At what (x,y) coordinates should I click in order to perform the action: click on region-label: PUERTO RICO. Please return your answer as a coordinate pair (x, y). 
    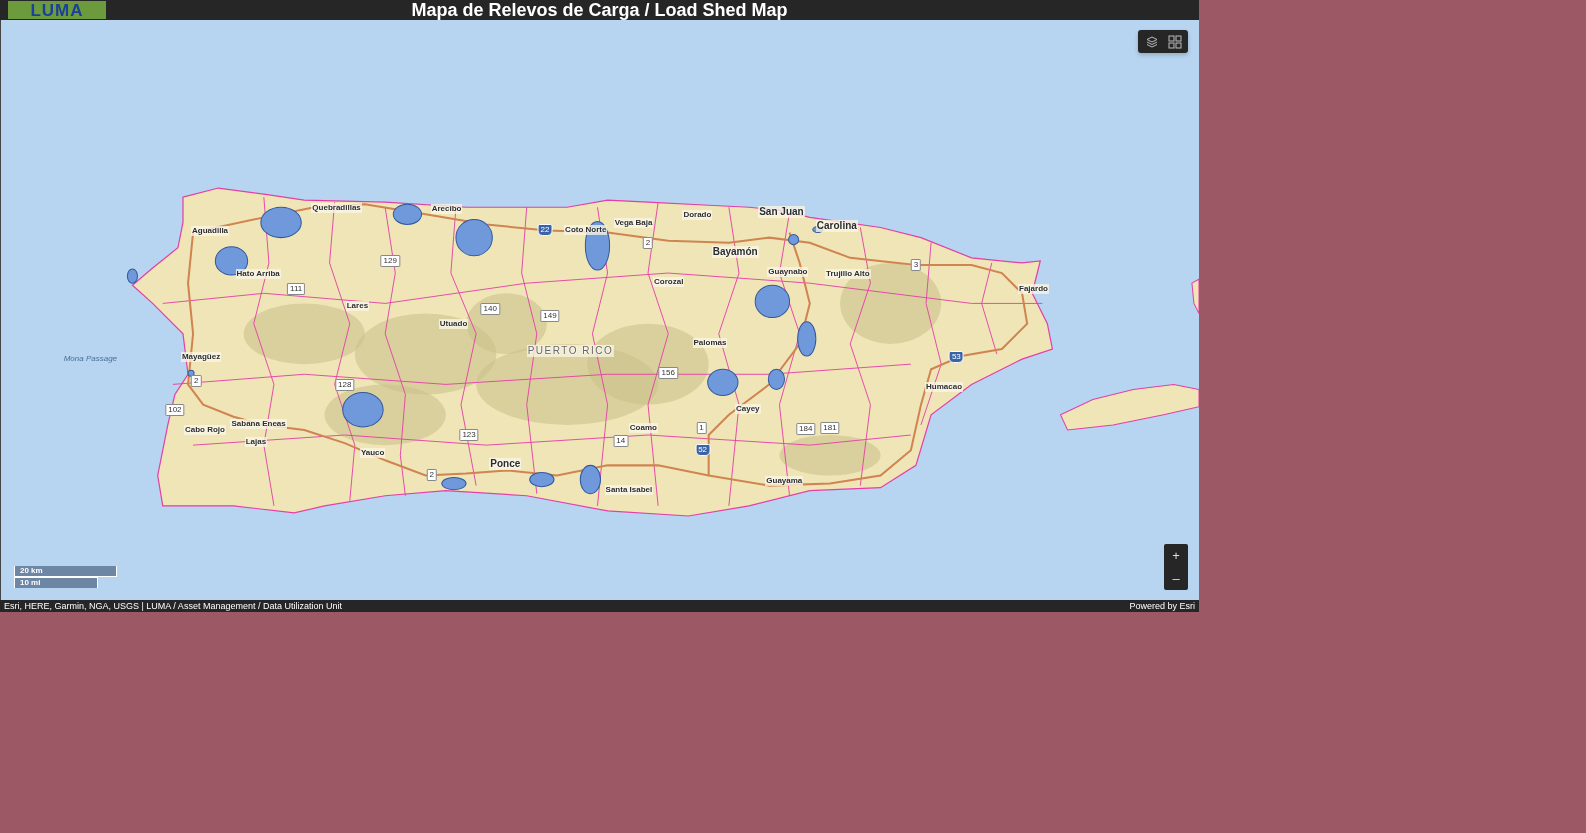
    Looking at the image, I should click on (570, 351).